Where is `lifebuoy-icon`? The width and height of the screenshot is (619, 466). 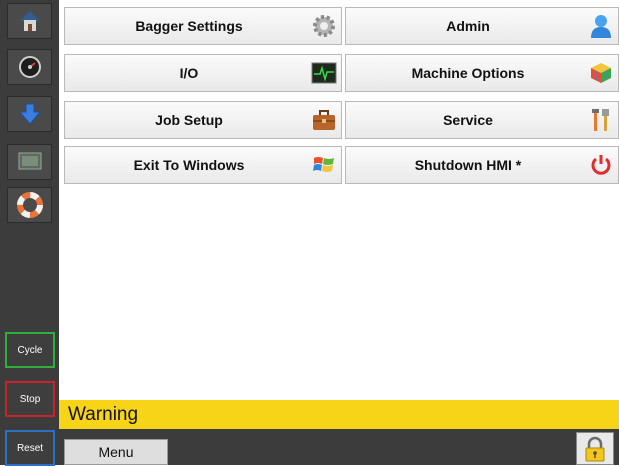 lifebuoy-icon is located at coordinates (29, 205).